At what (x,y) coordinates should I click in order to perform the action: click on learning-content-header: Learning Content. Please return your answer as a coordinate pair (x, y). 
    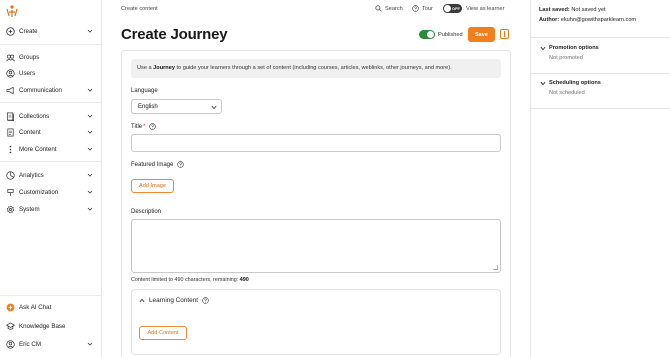
    Looking at the image, I should click on (174, 300).